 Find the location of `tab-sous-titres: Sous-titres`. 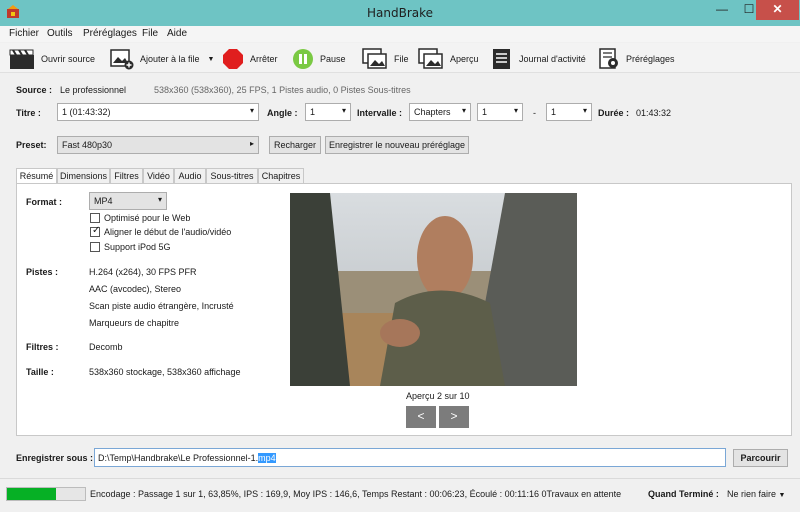

tab-sous-titres: Sous-titres is located at coordinates (232, 176).